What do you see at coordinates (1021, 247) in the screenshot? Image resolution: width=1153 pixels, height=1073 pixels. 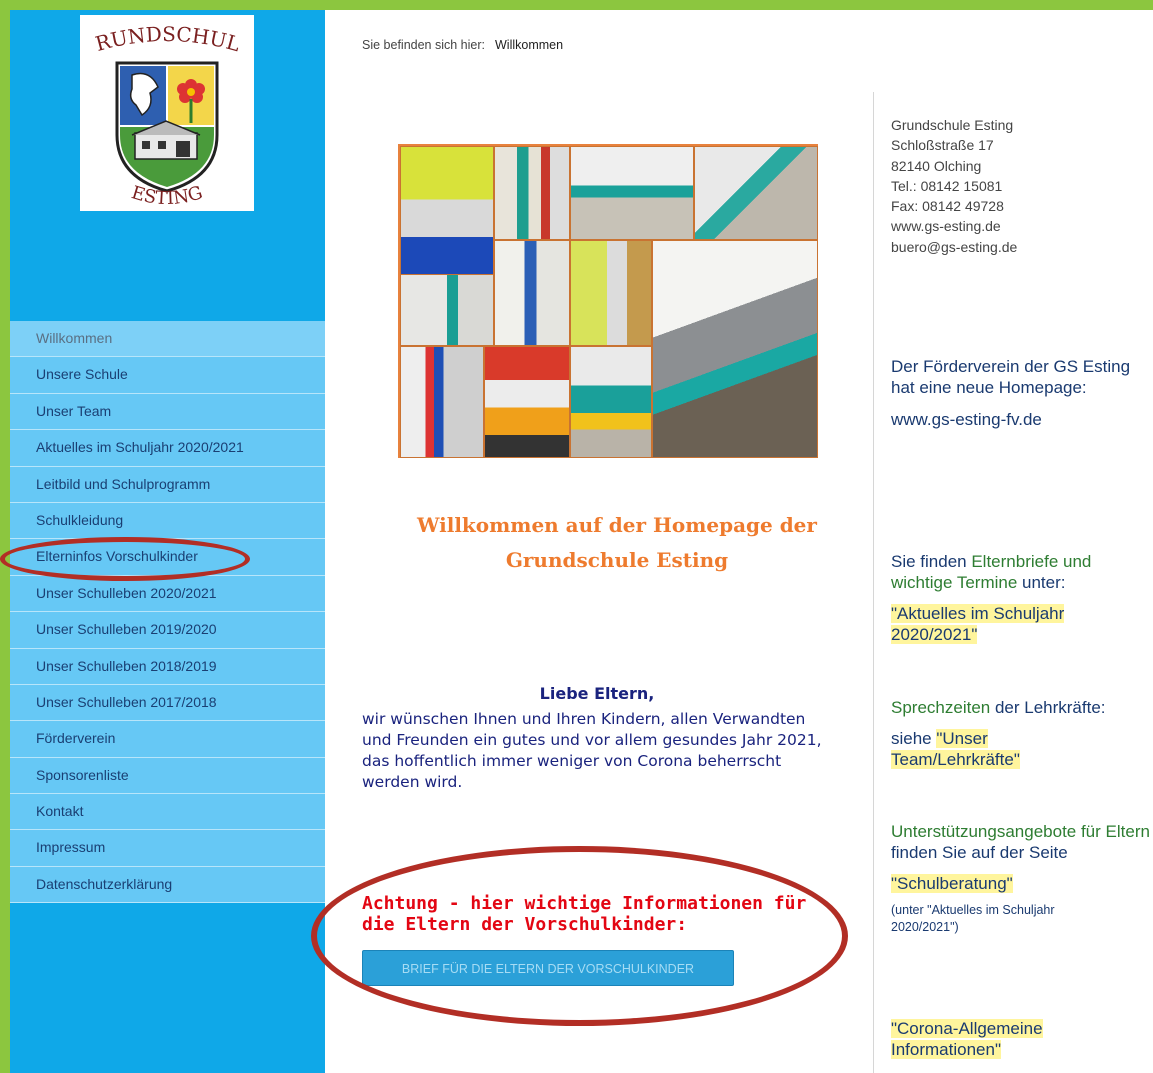 I see `address-email-link: buero@gs-esting.de` at bounding box center [1021, 247].